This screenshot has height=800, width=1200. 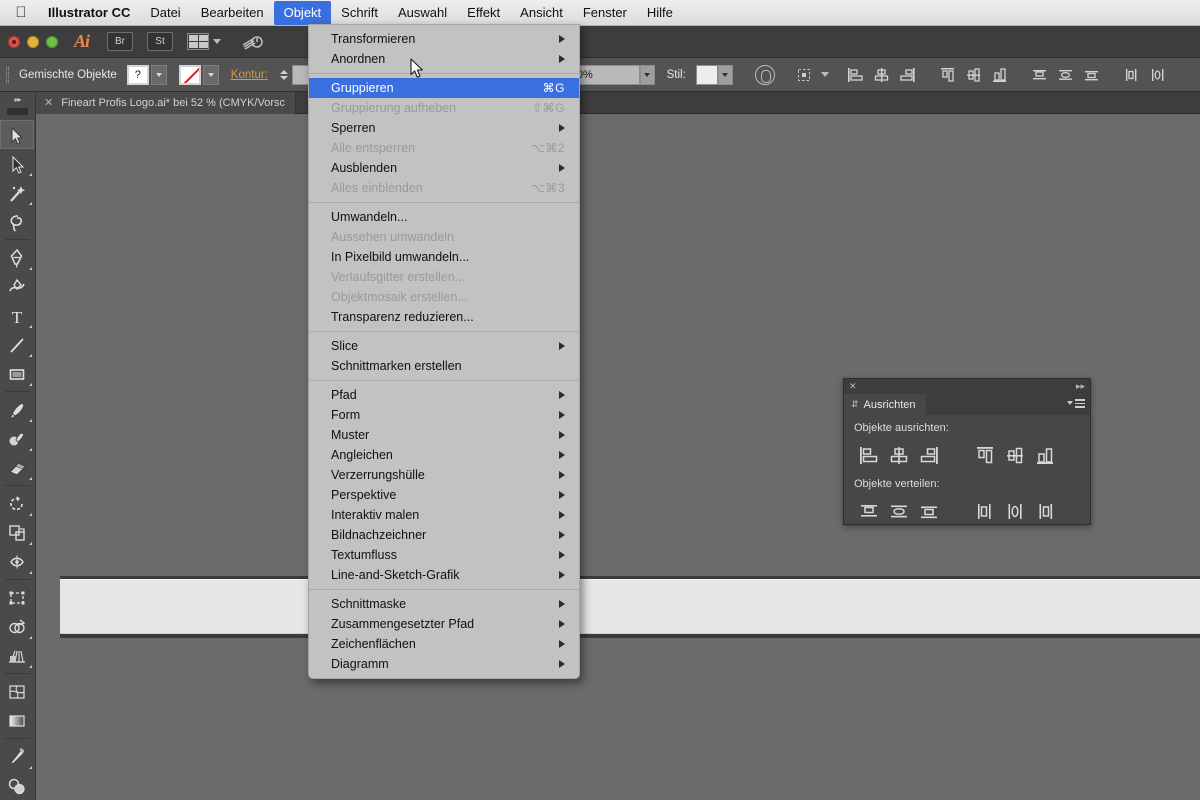 I want to click on align-right-button, so click(x=908, y=75).